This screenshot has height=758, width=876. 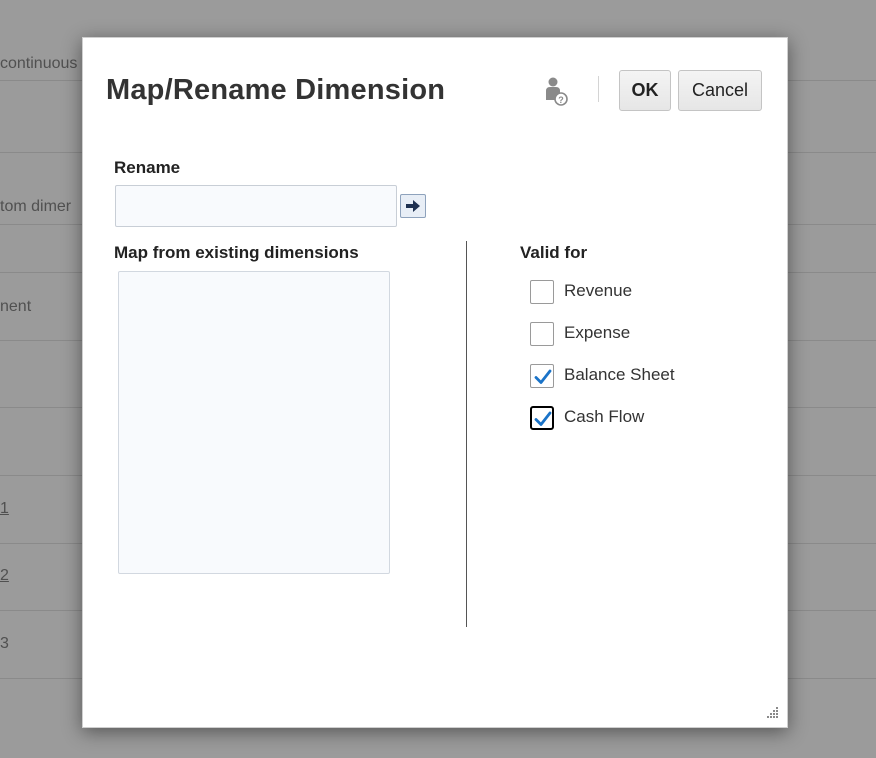 I want to click on rename-go-button, so click(x=413, y=206).